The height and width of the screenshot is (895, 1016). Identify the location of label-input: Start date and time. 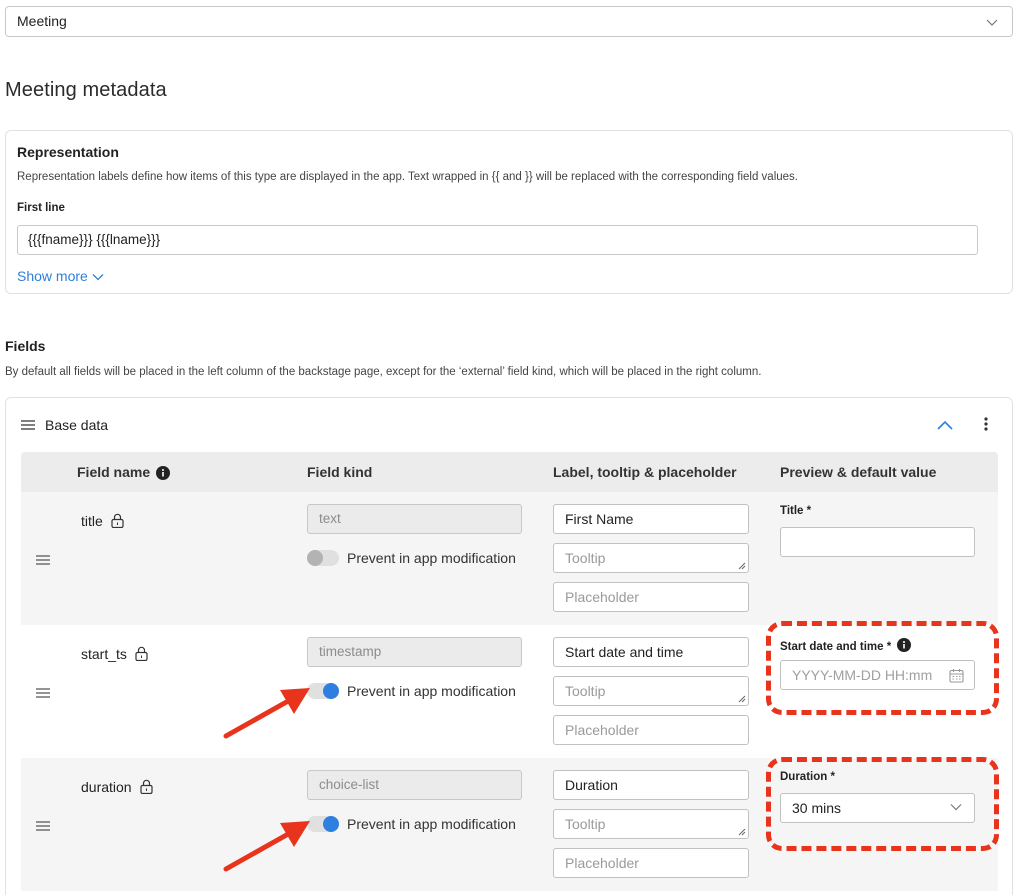
(651, 652).